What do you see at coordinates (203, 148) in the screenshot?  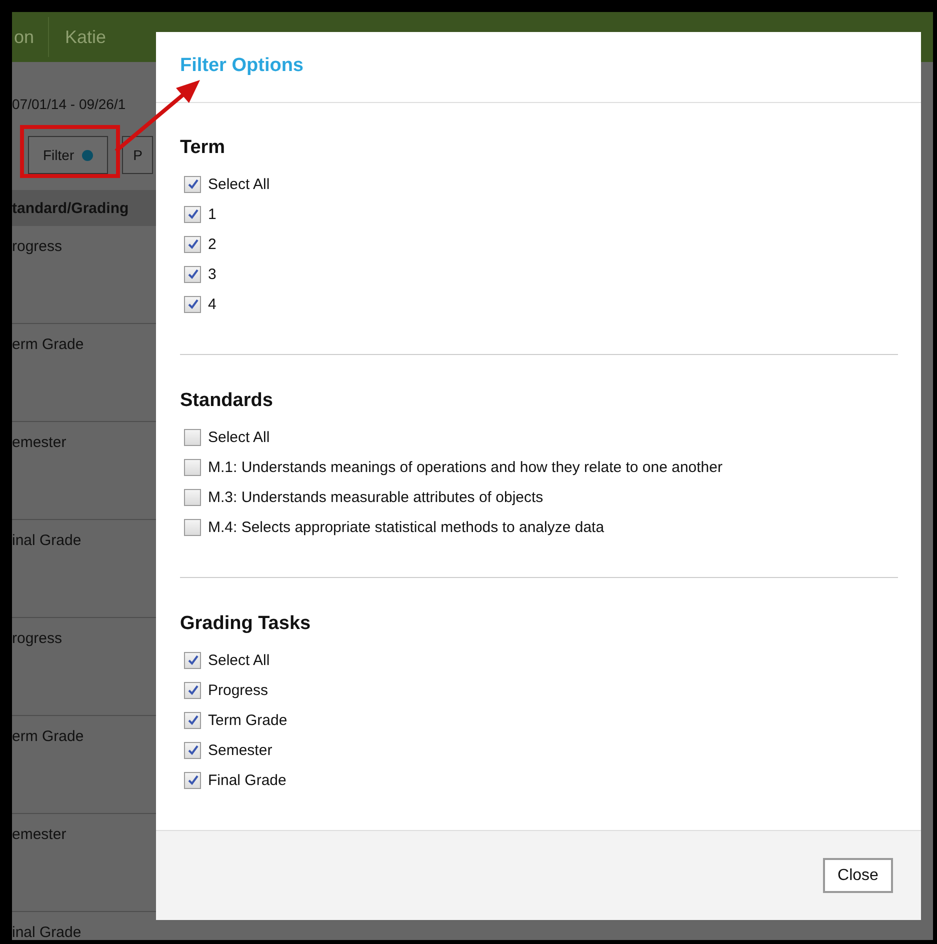 I see `section-heading: Term` at bounding box center [203, 148].